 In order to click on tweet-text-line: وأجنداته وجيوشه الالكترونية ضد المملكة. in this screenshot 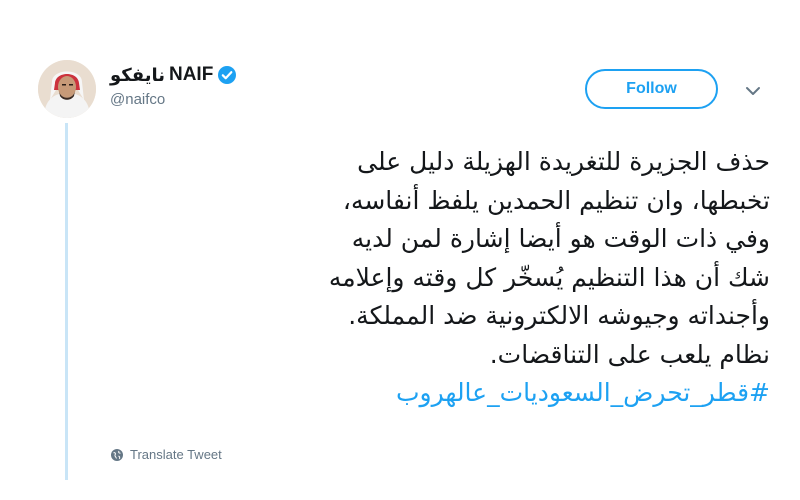, I will do `click(559, 315)`.